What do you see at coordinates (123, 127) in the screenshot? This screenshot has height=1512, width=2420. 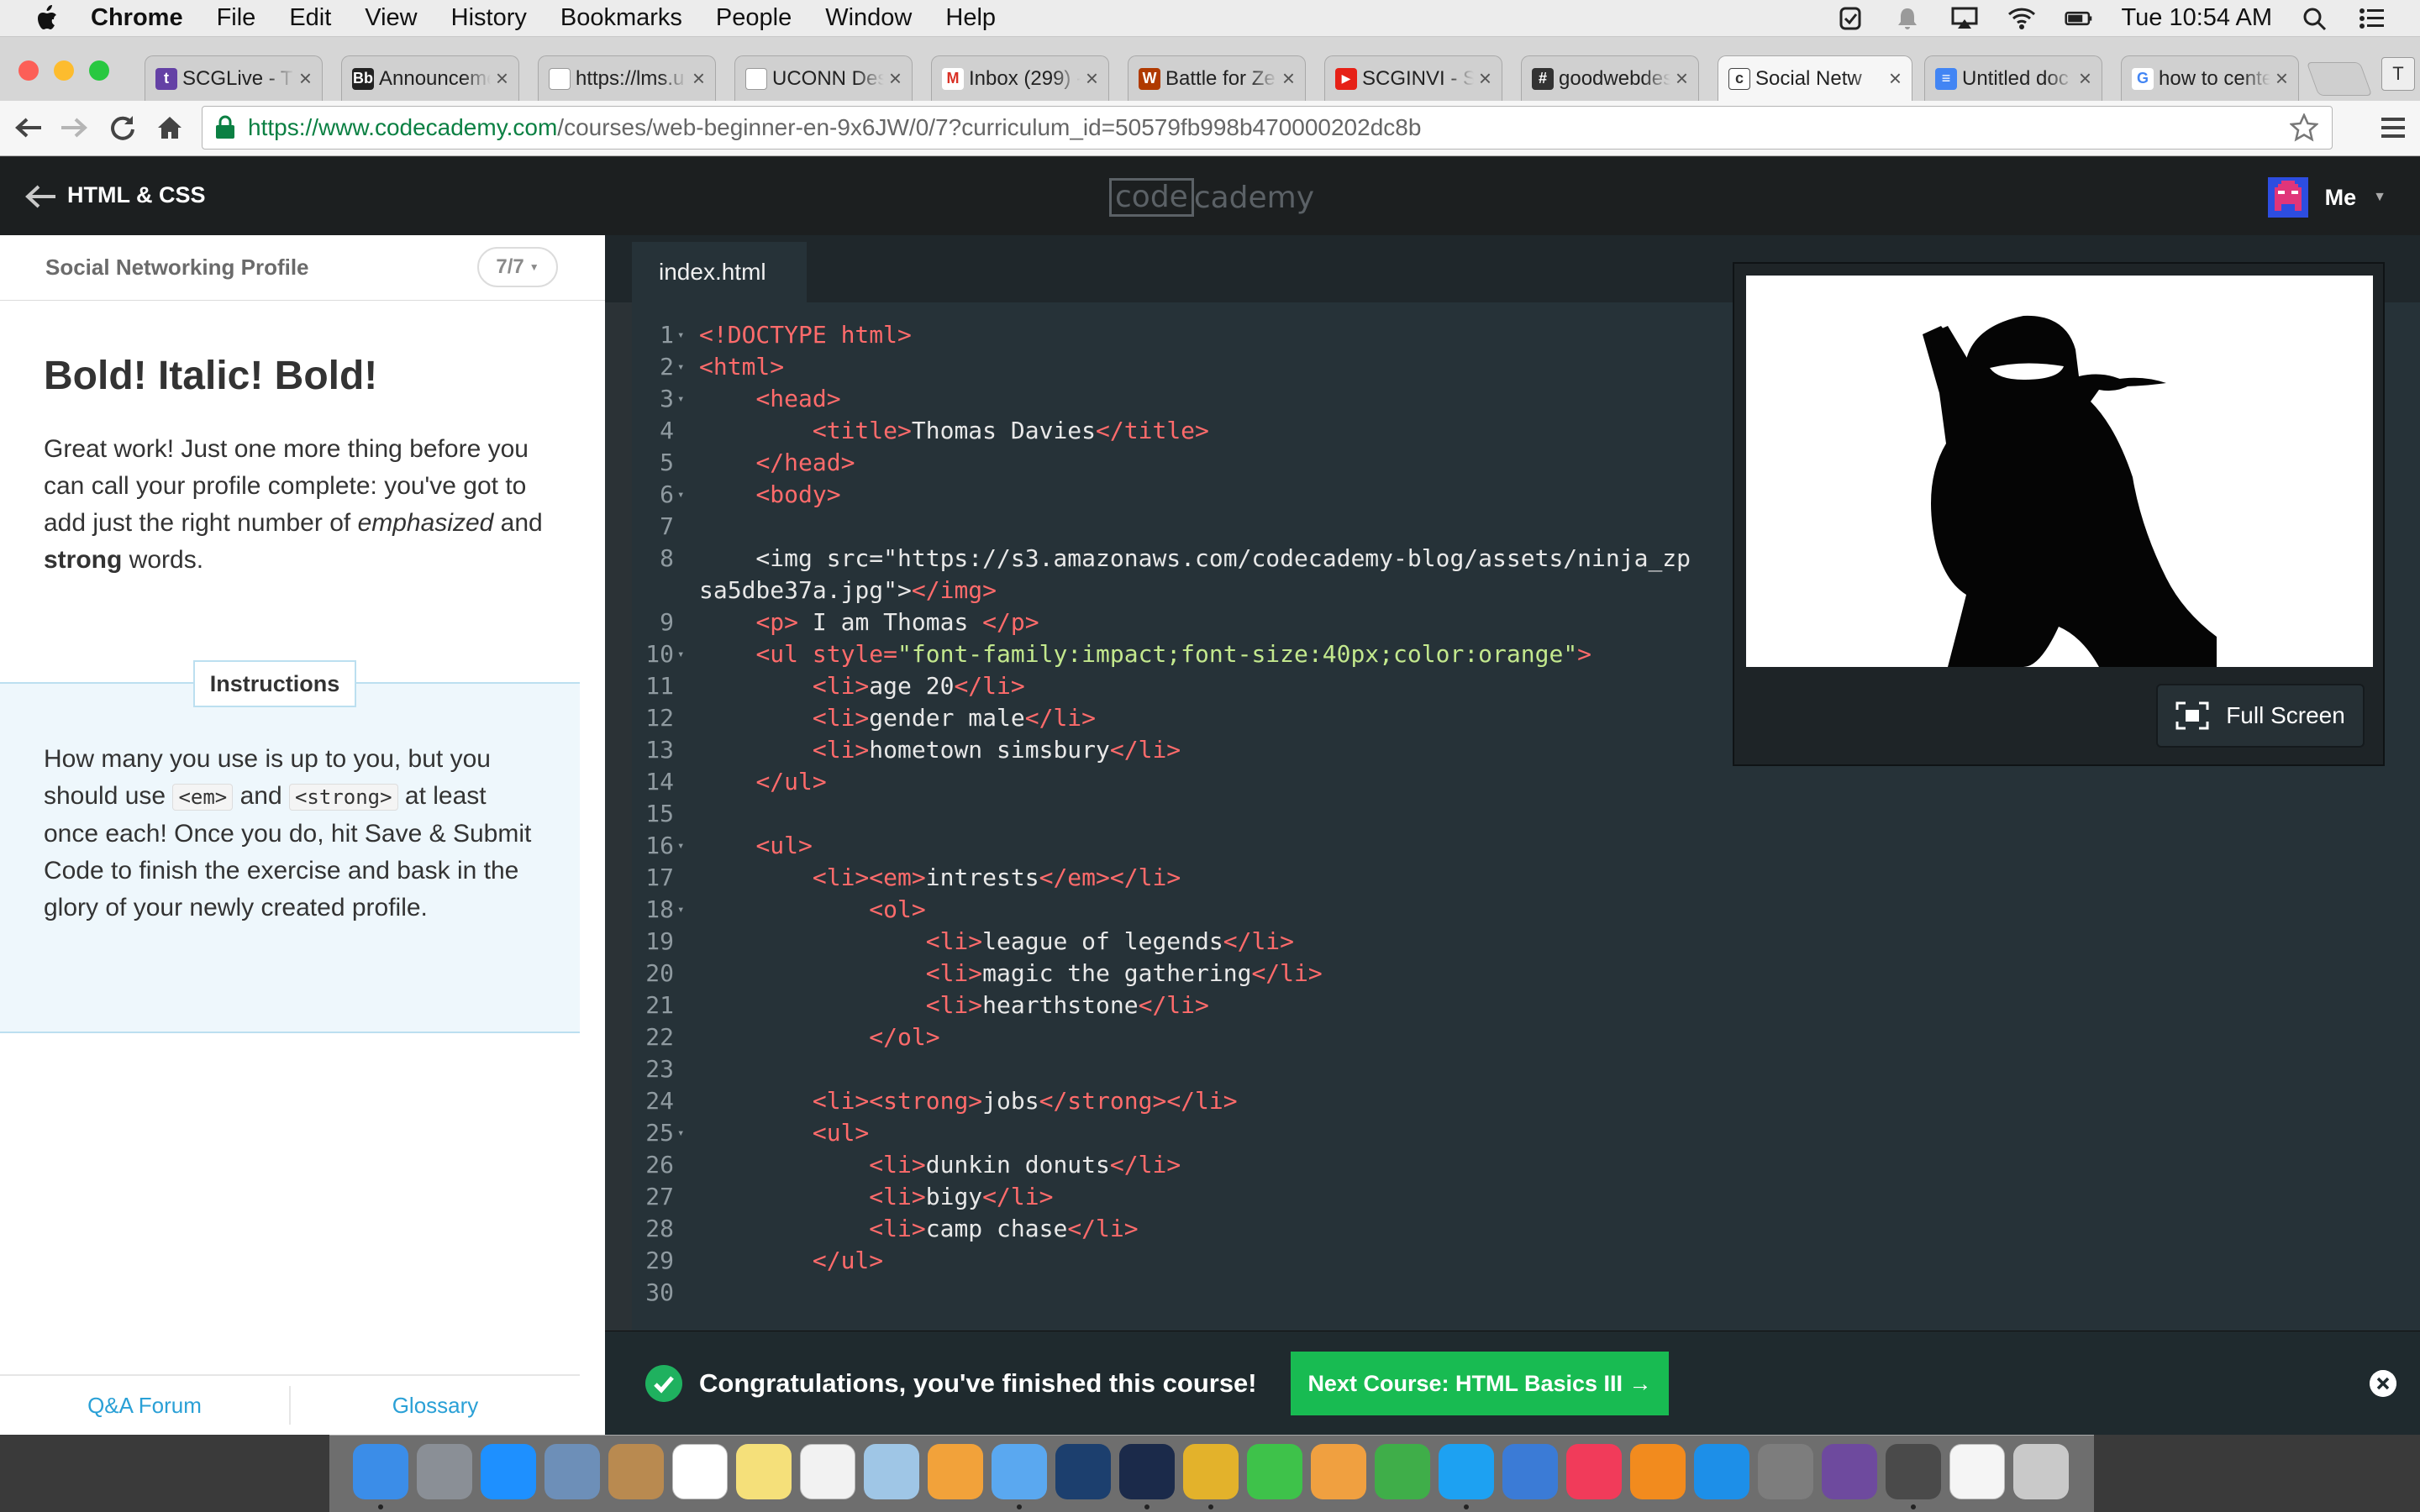 I see `reload-button` at bounding box center [123, 127].